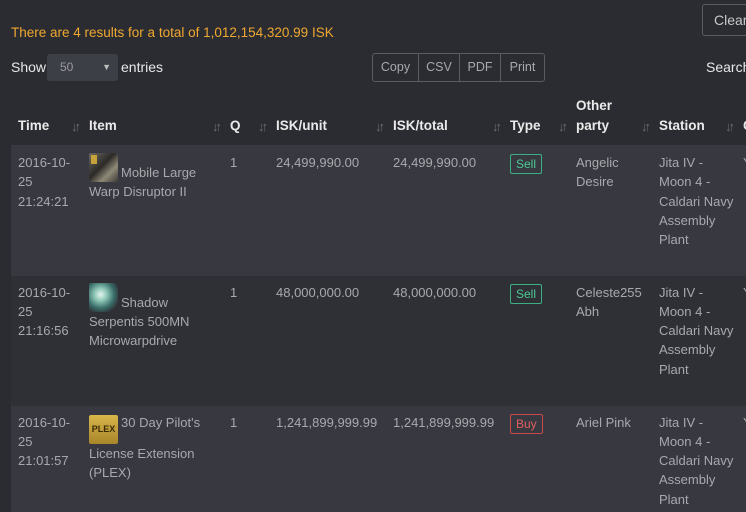 This screenshot has height=512, width=746. What do you see at coordinates (395, 67) in the screenshot?
I see `copy-button: Copy` at bounding box center [395, 67].